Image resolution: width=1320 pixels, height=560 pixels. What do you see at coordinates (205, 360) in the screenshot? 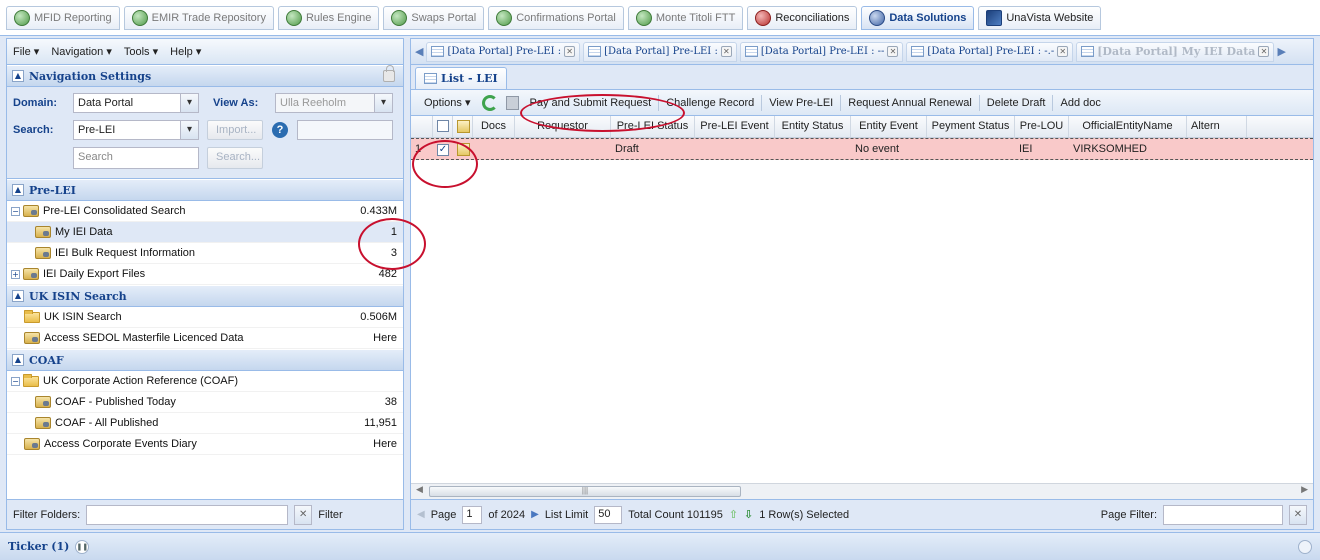
I see `coaf-section-header: ▲ COAF` at bounding box center [205, 360].